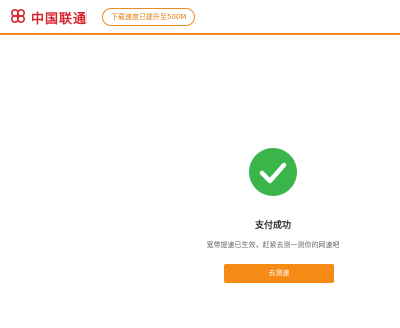 The width and height of the screenshot is (400, 328). I want to click on header-divider, so click(86, 17).